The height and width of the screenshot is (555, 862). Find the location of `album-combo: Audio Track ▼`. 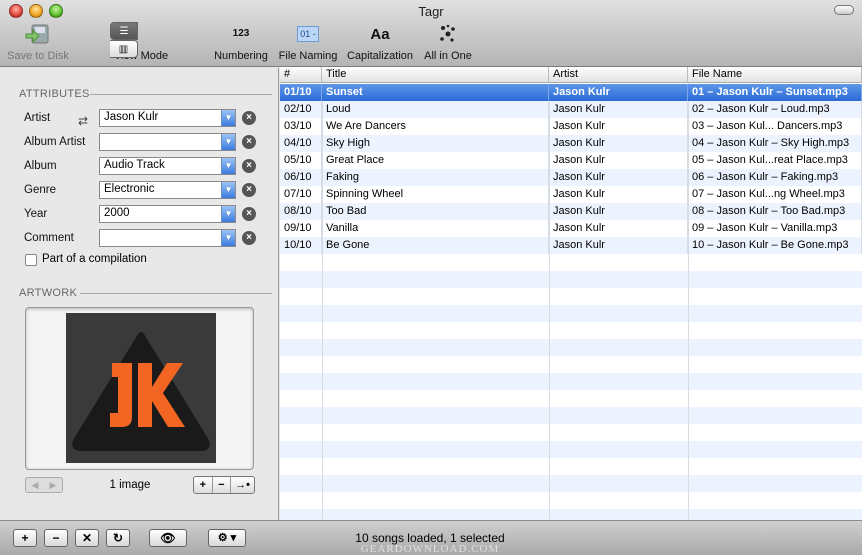

album-combo: Audio Track ▼ is located at coordinates (167, 166).